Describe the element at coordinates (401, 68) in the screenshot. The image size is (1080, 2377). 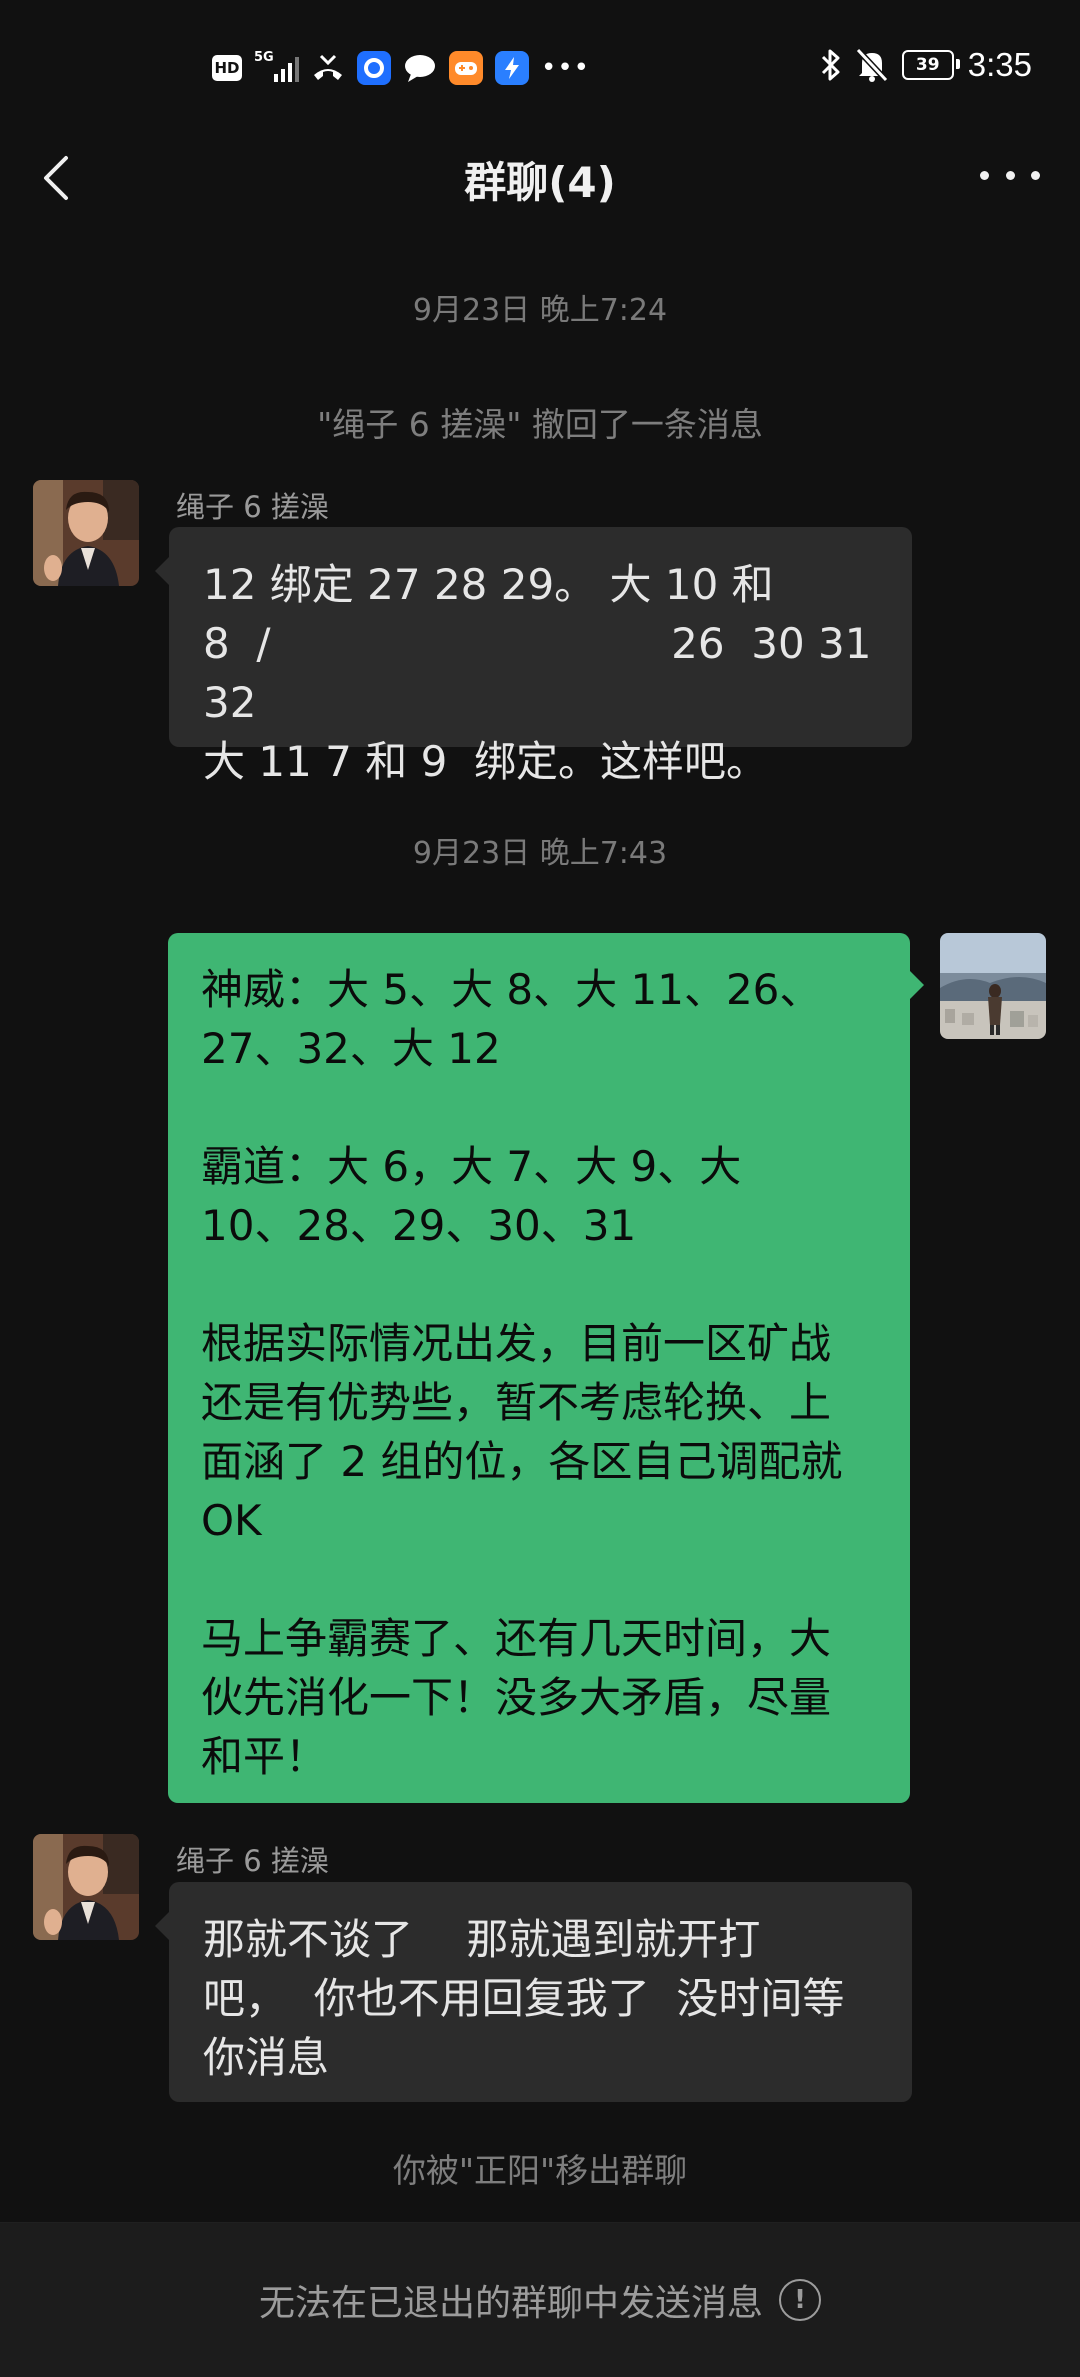
I see `status-bar-left: HD 5G •••` at that location.